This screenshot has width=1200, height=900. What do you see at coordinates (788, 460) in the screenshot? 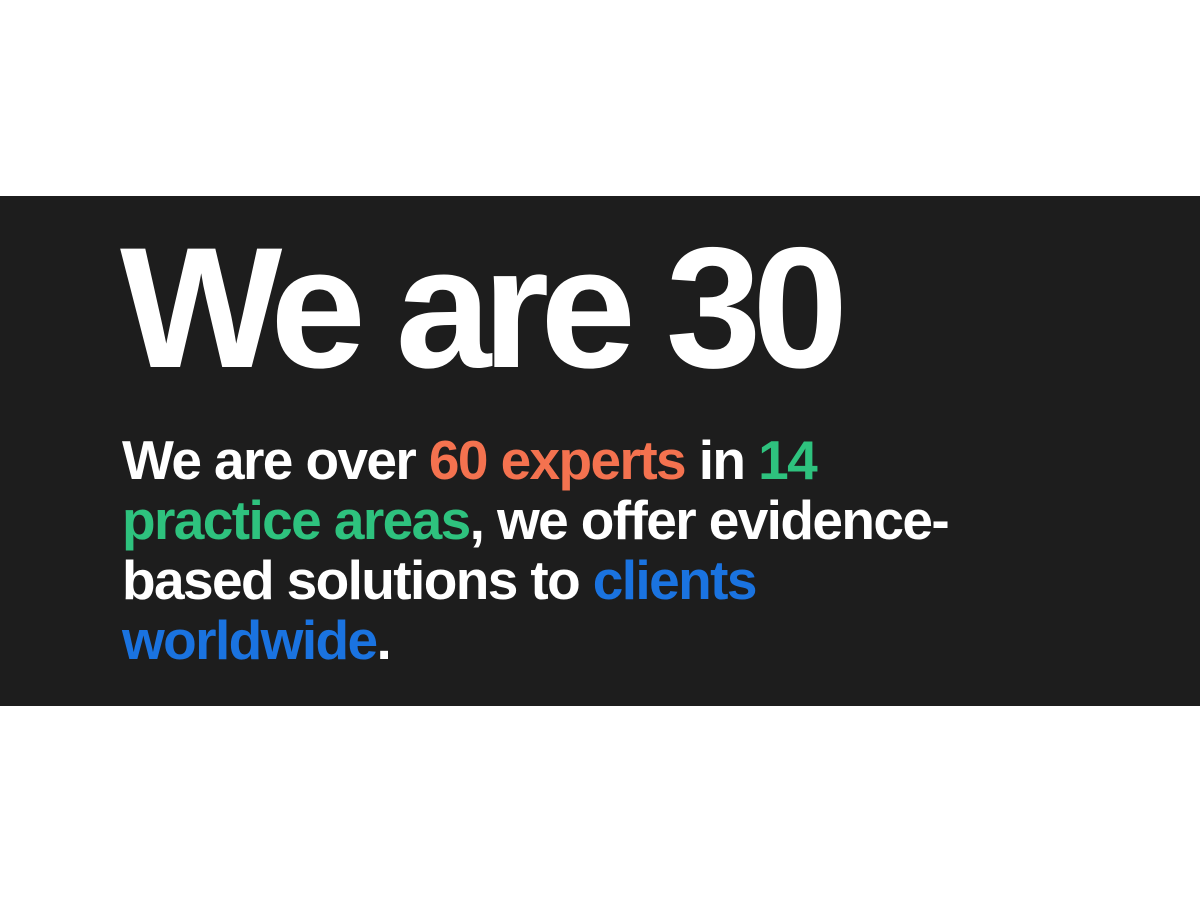
I see `practice-count-highlight: 14` at bounding box center [788, 460].